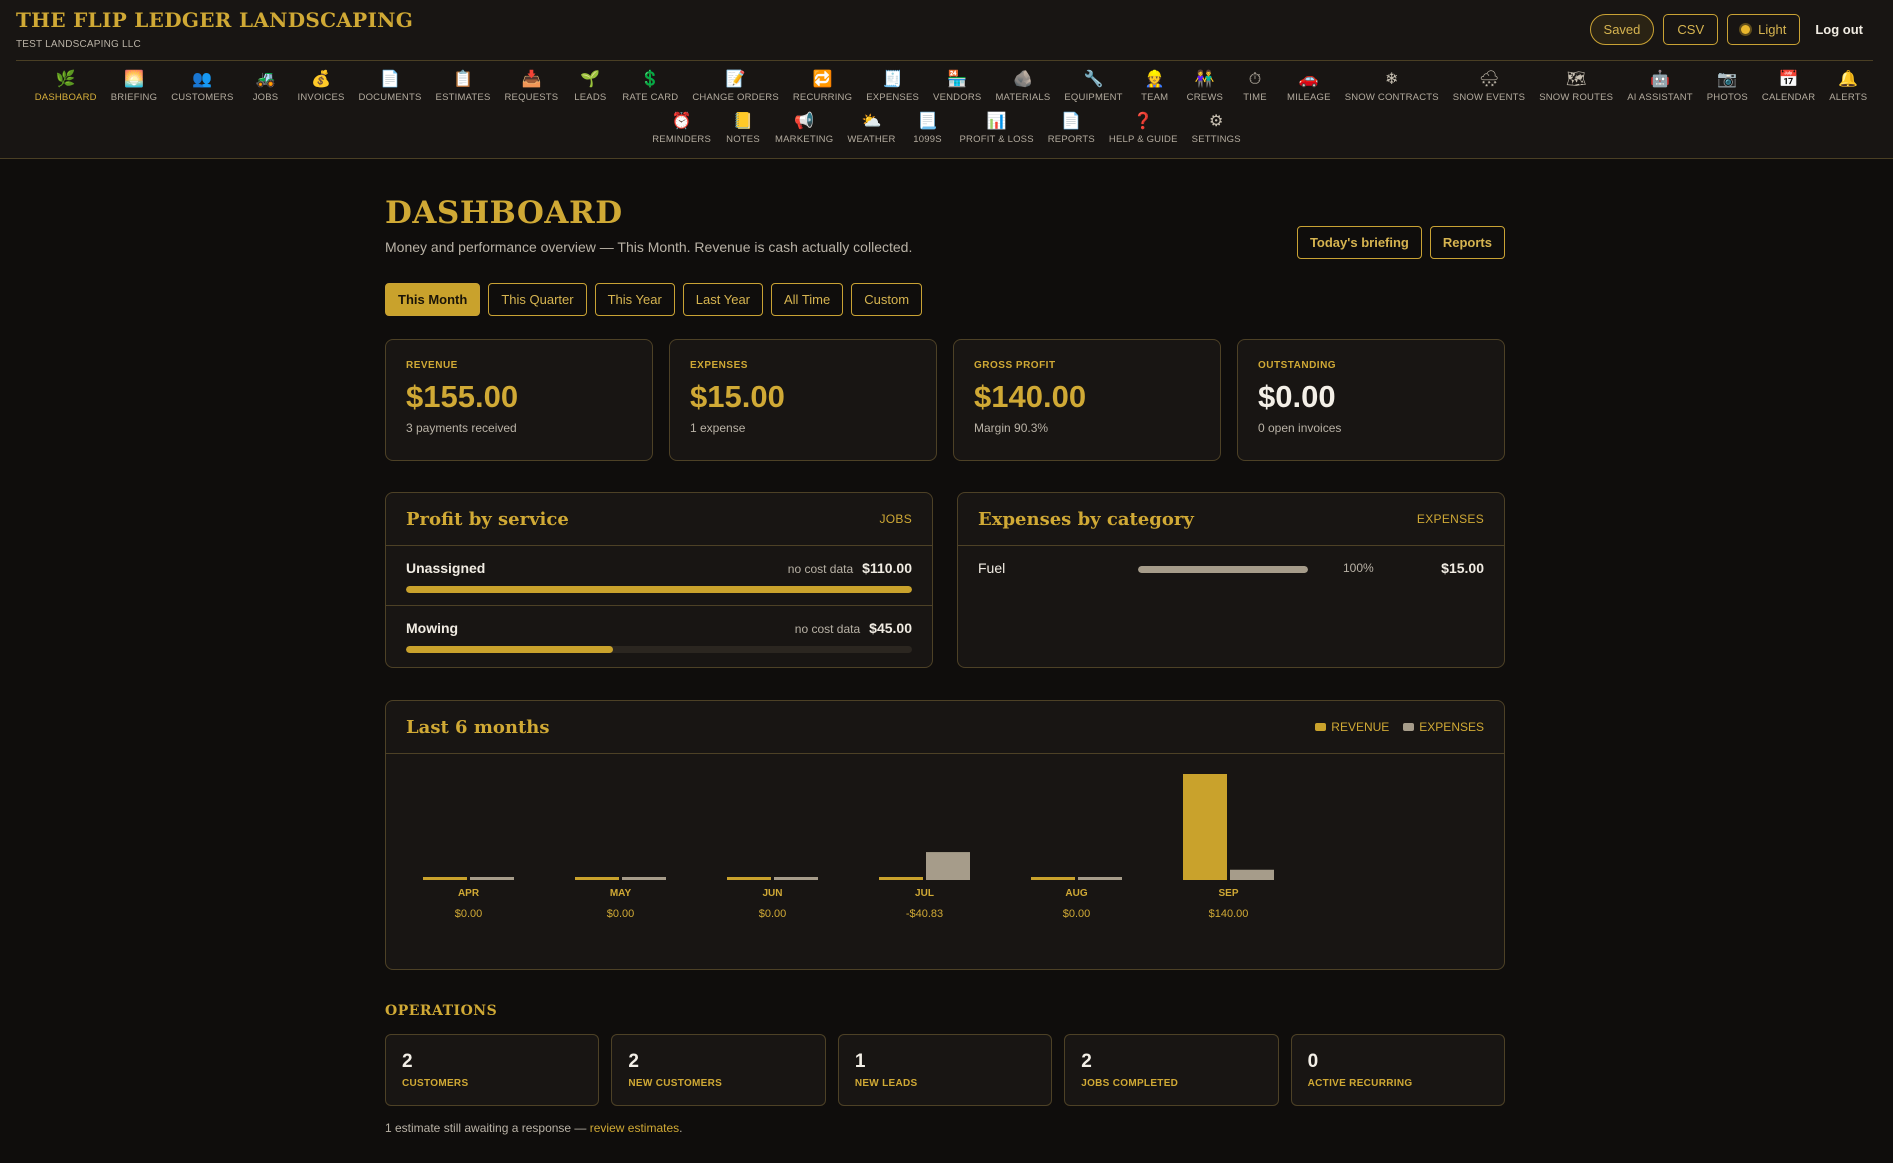 The width and height of the screenshot is (1893, 1163). I want to click on csv-button: CSV, so click(1691, 29).